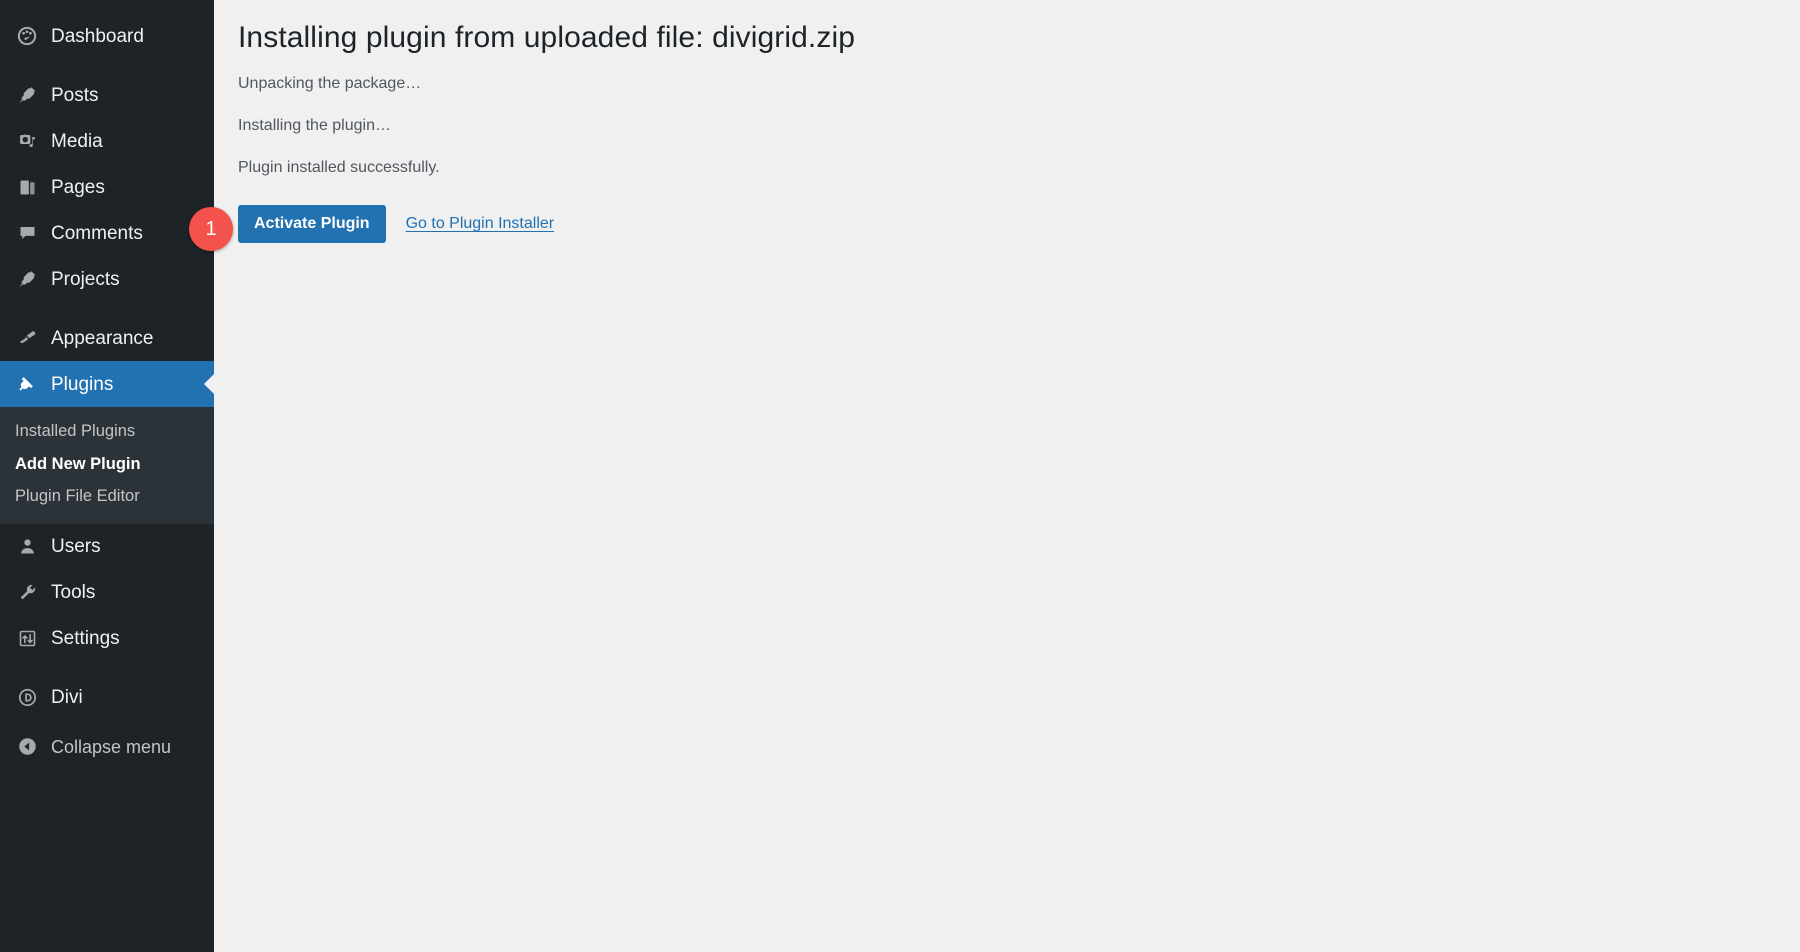 Image resolution: width=1800 pixels, height=952 pixels. What do you see at coordinates (27, 592) in the screenshot?
I see `tools-wrench-icon` at bounding box center [27, 592].